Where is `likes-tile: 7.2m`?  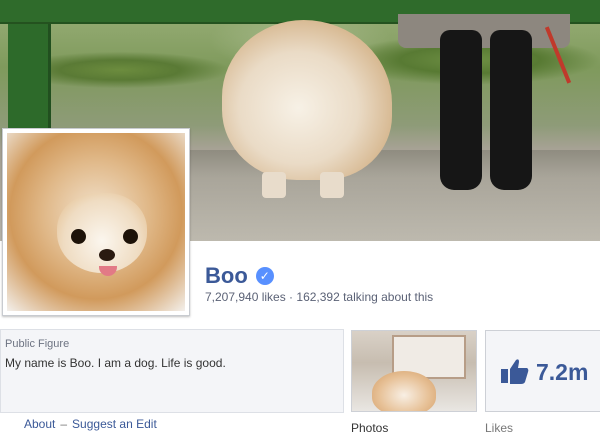 likes-tile: 7.2m is located at coordinates (542, 371).